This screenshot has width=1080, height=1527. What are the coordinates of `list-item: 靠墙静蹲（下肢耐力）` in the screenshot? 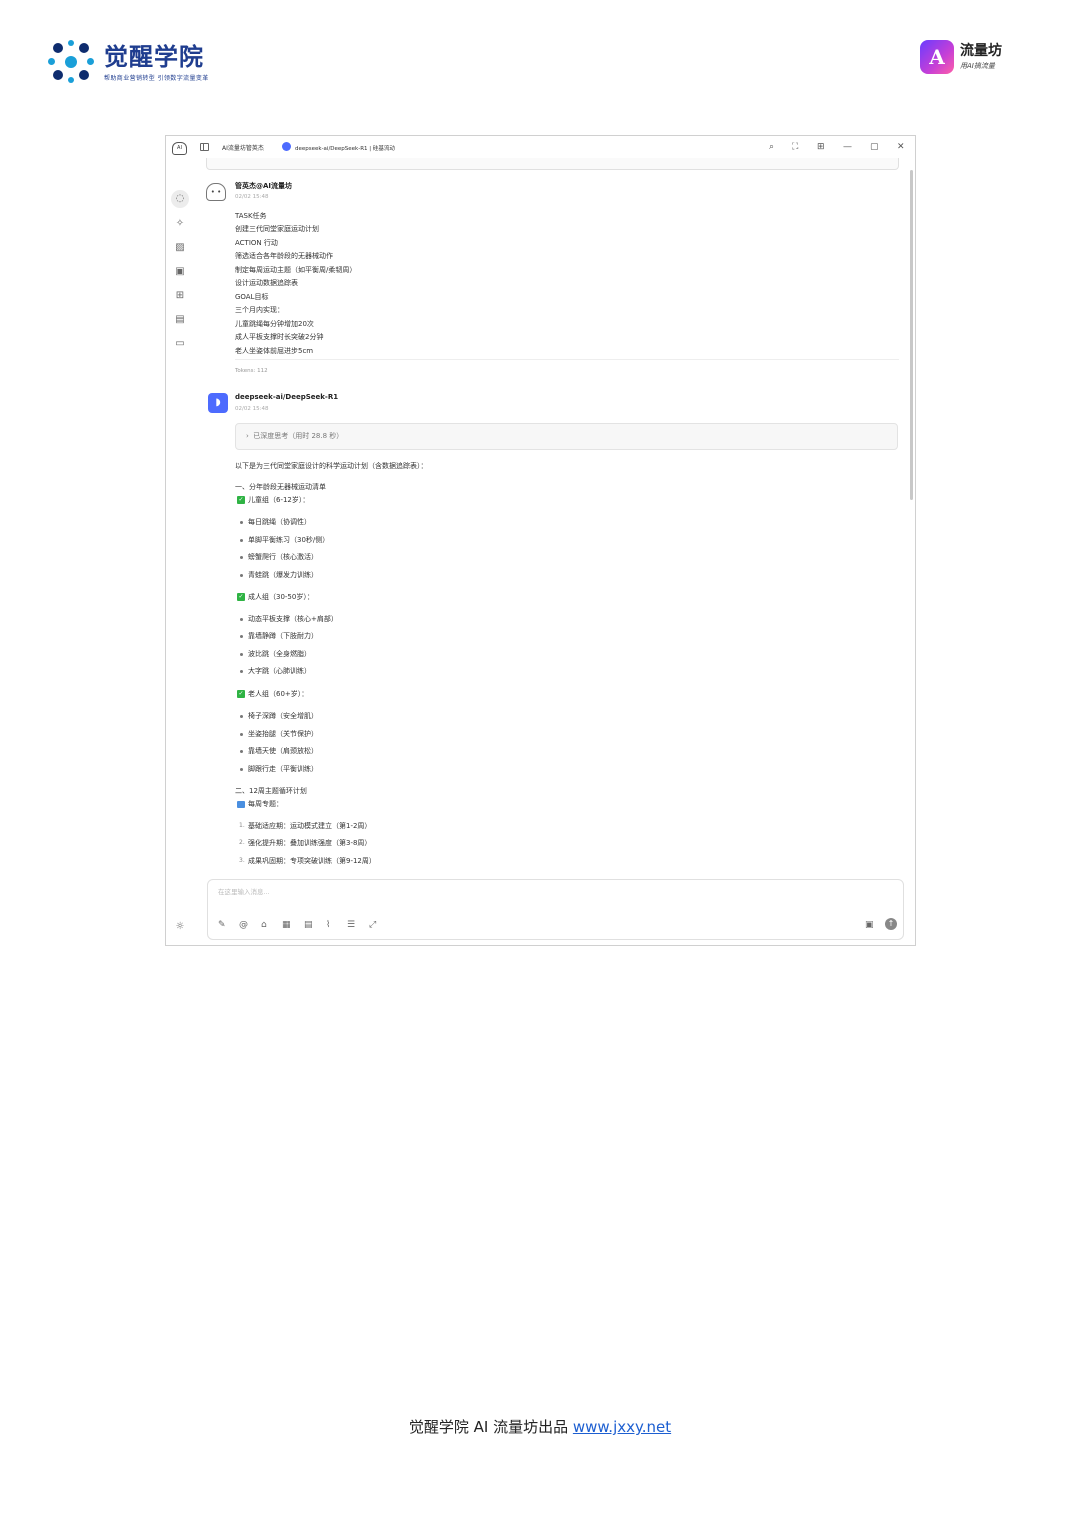 It's located at (283, 636).